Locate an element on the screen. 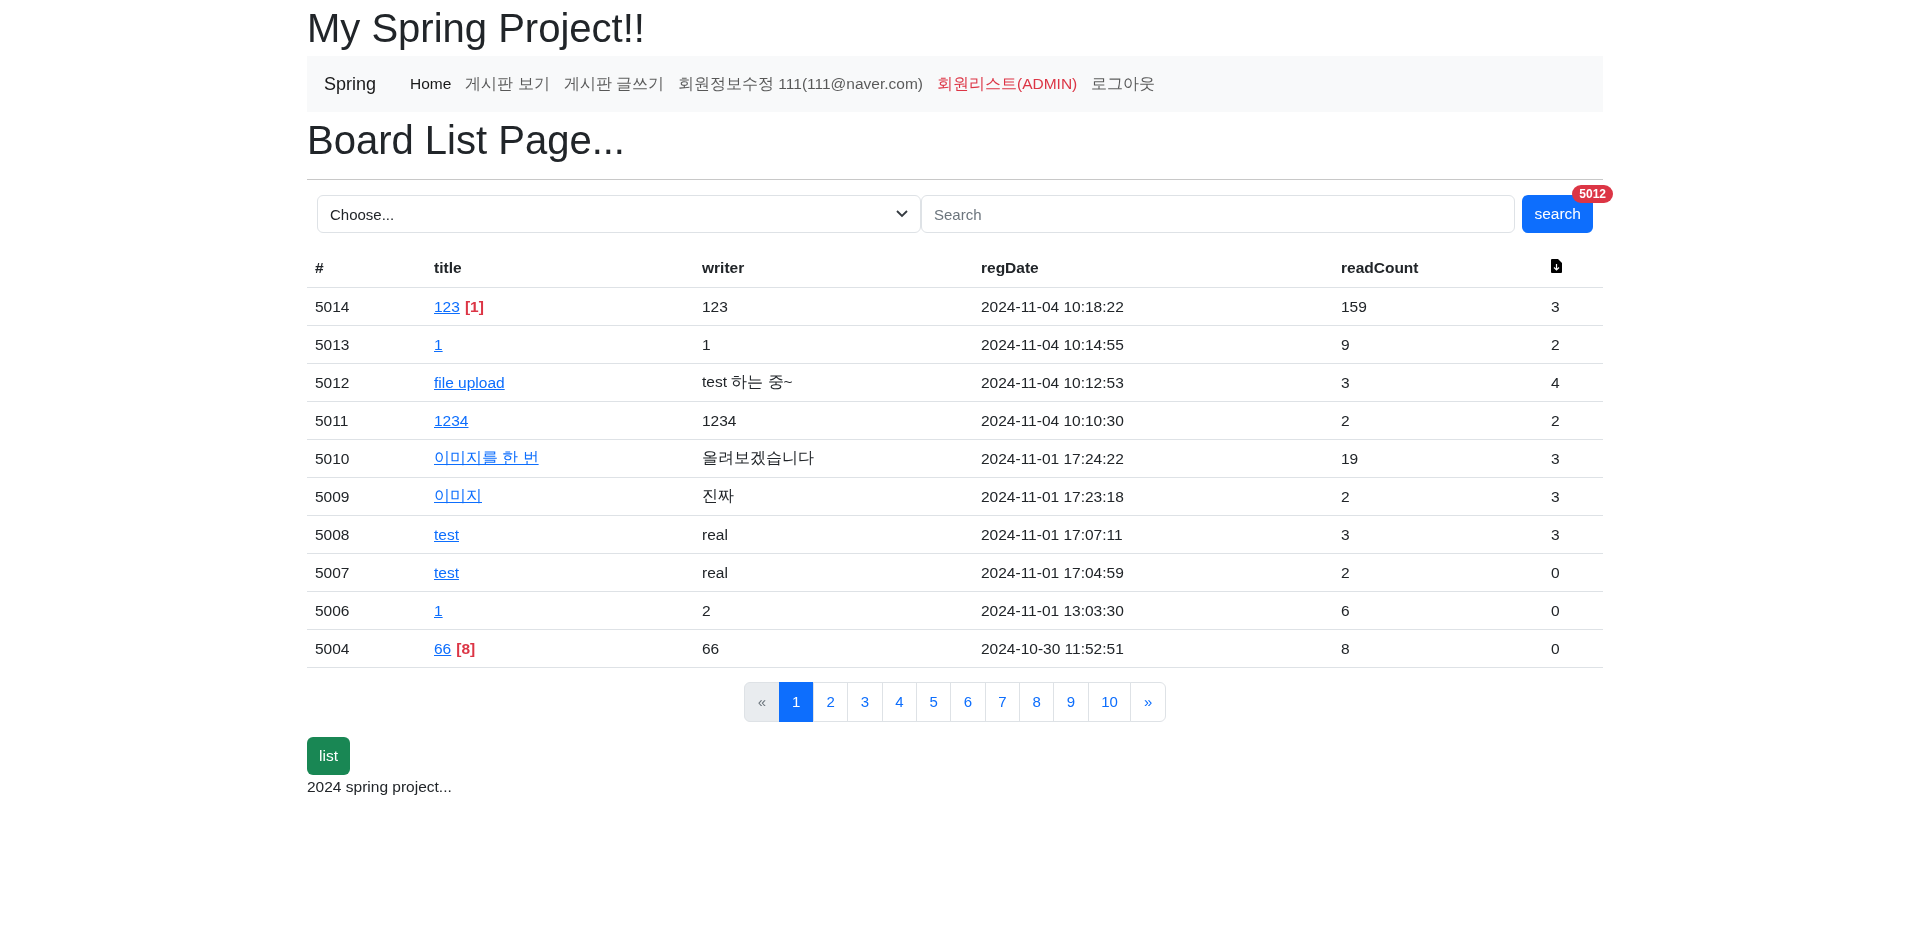 The height and width of the screenshot is (944, 1910). reg-date: 2024-11-01 17:24:22 is located at coordinates (1052, 458).